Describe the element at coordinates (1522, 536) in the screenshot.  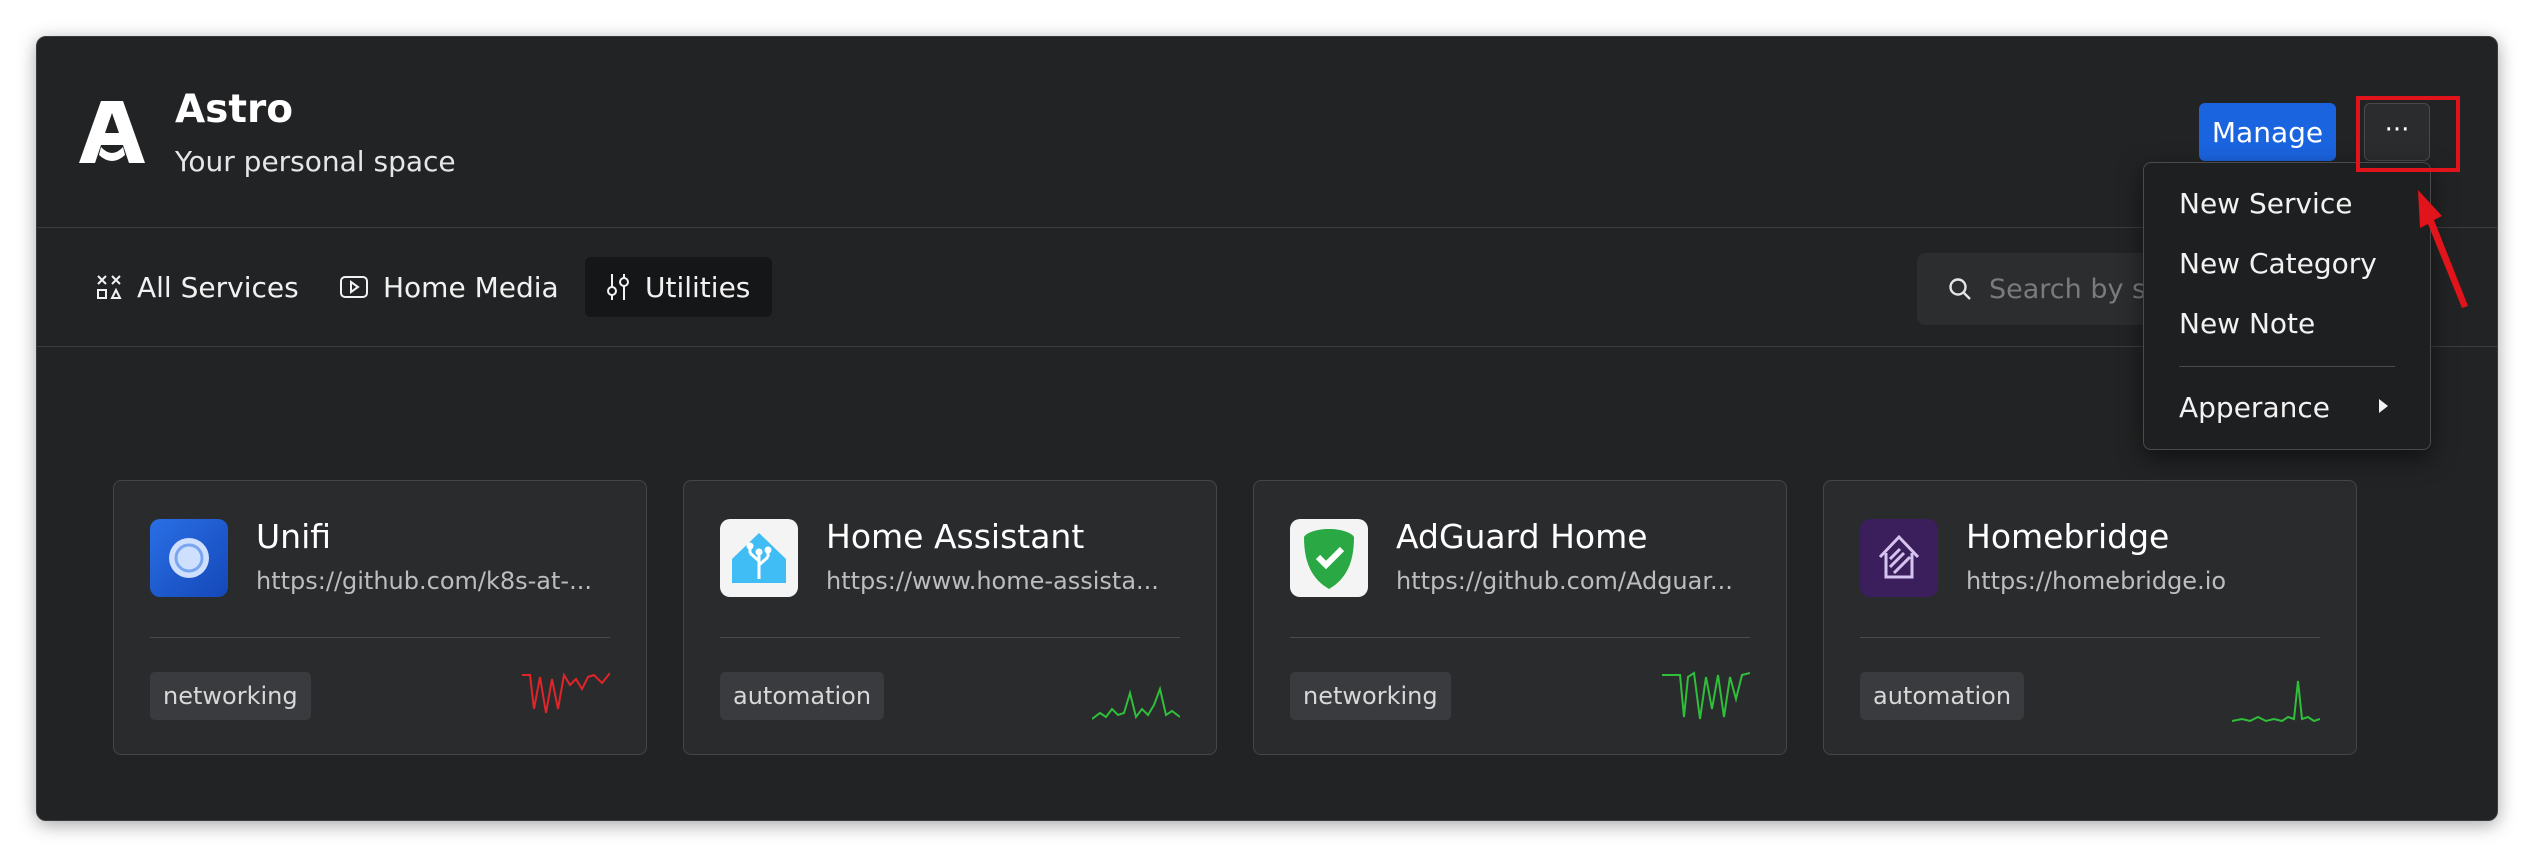
I see `service-name: AdGuard Home` at that location.